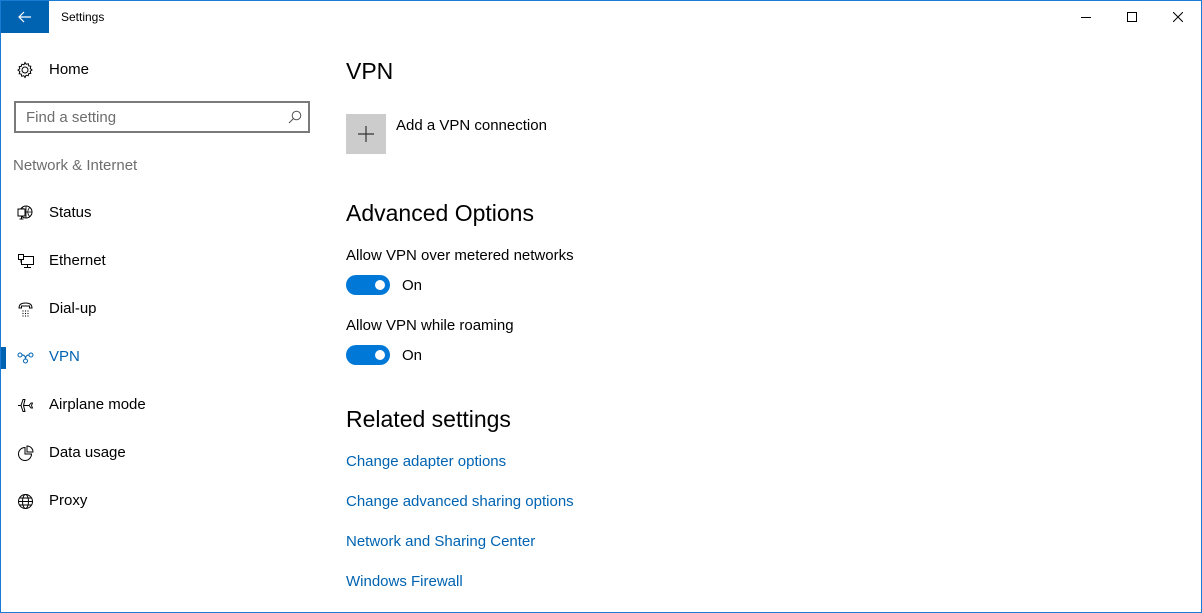 Image resolution: width=1202 pixels, height=613 pixels. Describe the element at coordinates (440, 541) in the screenshot. I see `network-sharing-center-link: Network and Sharing Center` at that location.